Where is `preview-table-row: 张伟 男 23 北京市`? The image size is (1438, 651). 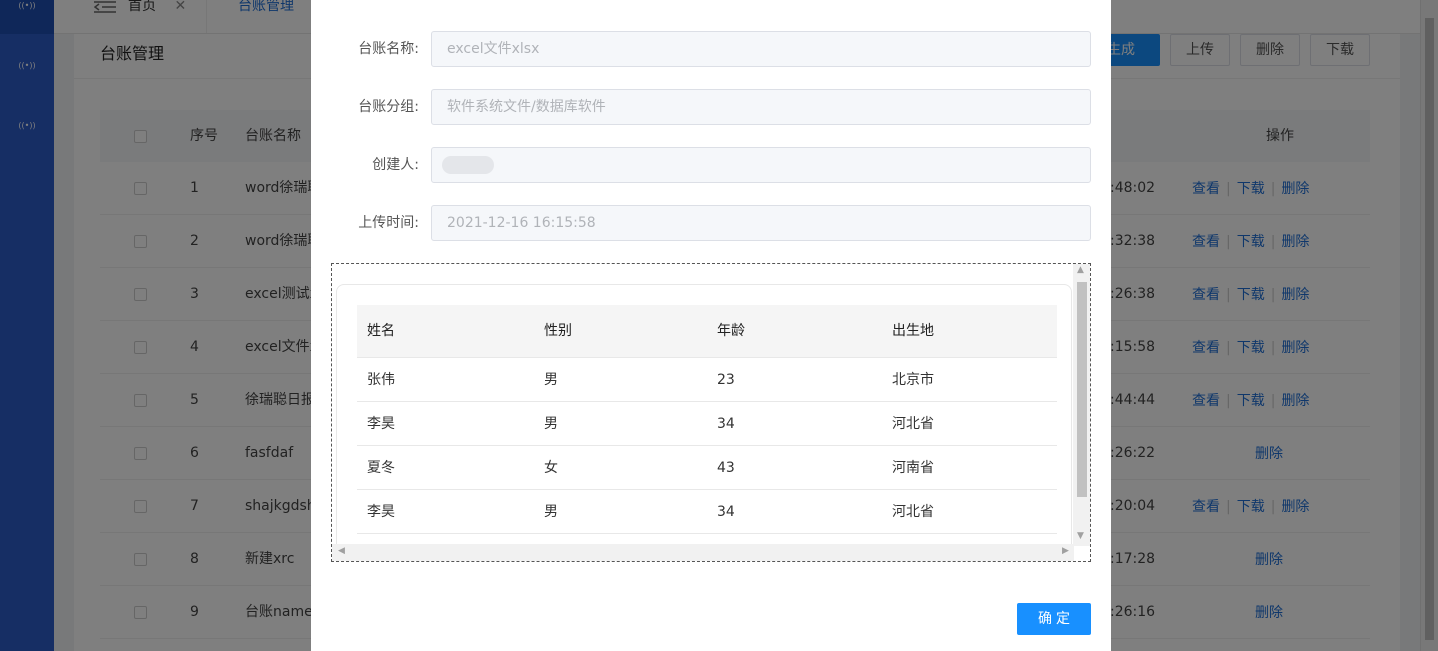
preview-table-row: 张伟 男 23 北京市 is located at coordinates (707, 380).